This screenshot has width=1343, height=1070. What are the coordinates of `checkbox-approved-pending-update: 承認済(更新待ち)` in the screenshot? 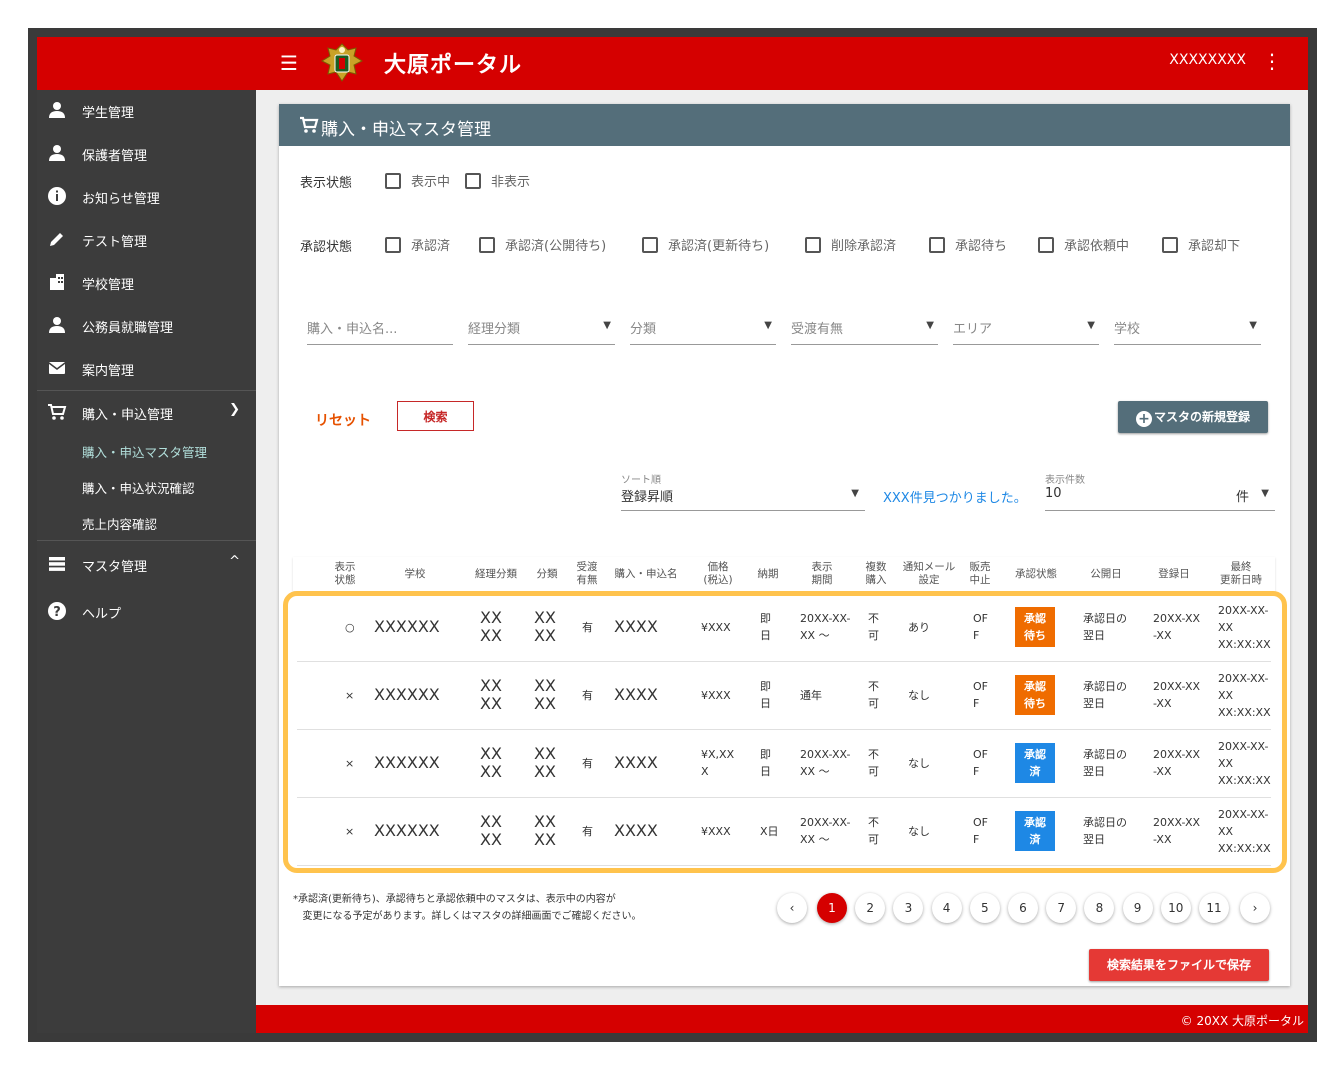 It's located at (705, 244).